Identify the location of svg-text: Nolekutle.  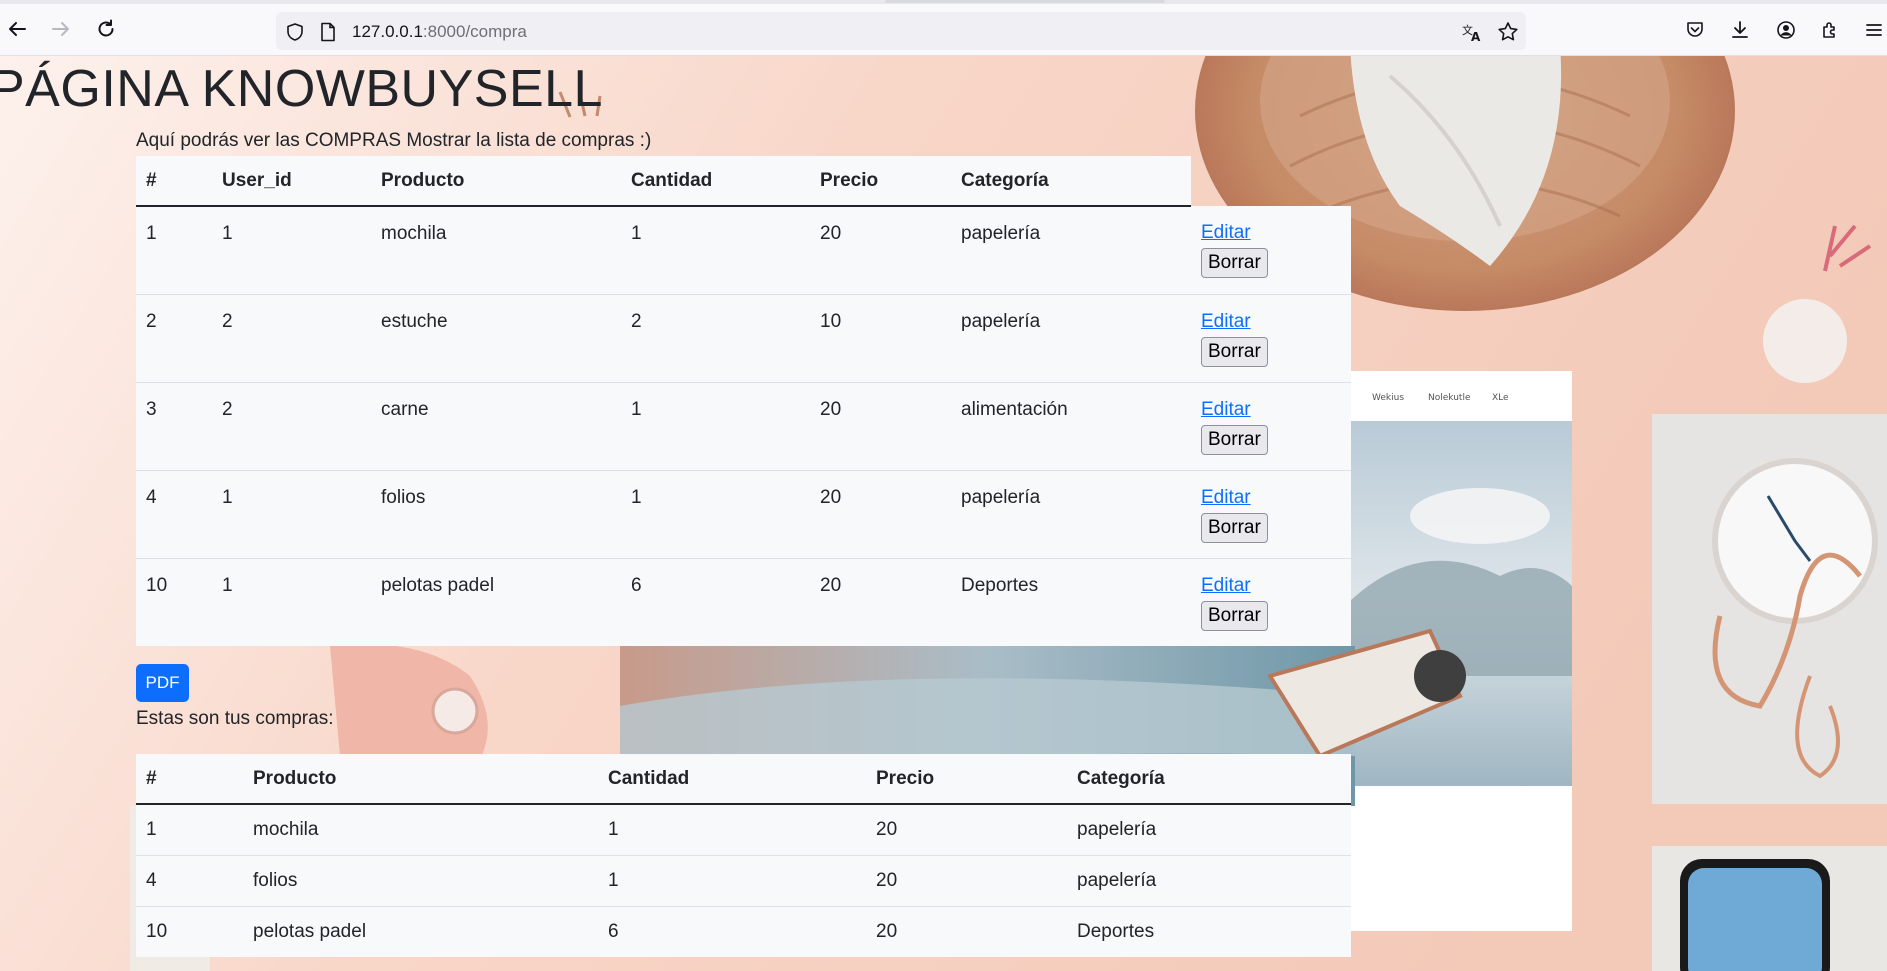
(1449, 398).